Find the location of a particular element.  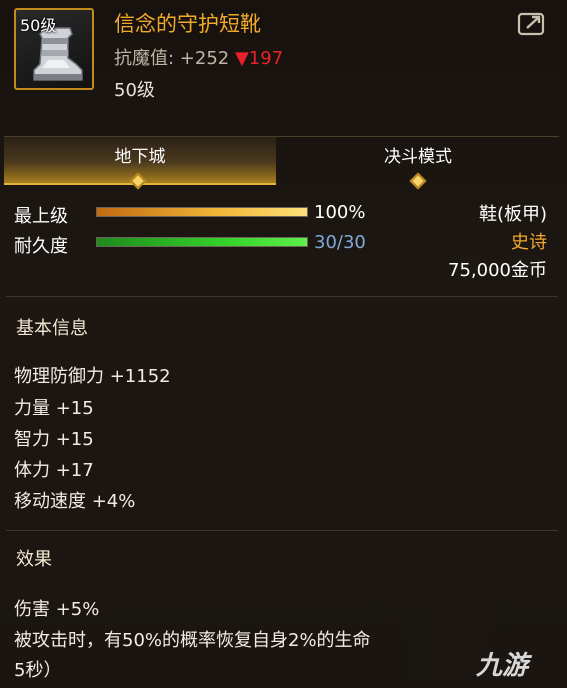

mode-tabs: 地下城 决斗模式 is located at coordinates (281, 160).